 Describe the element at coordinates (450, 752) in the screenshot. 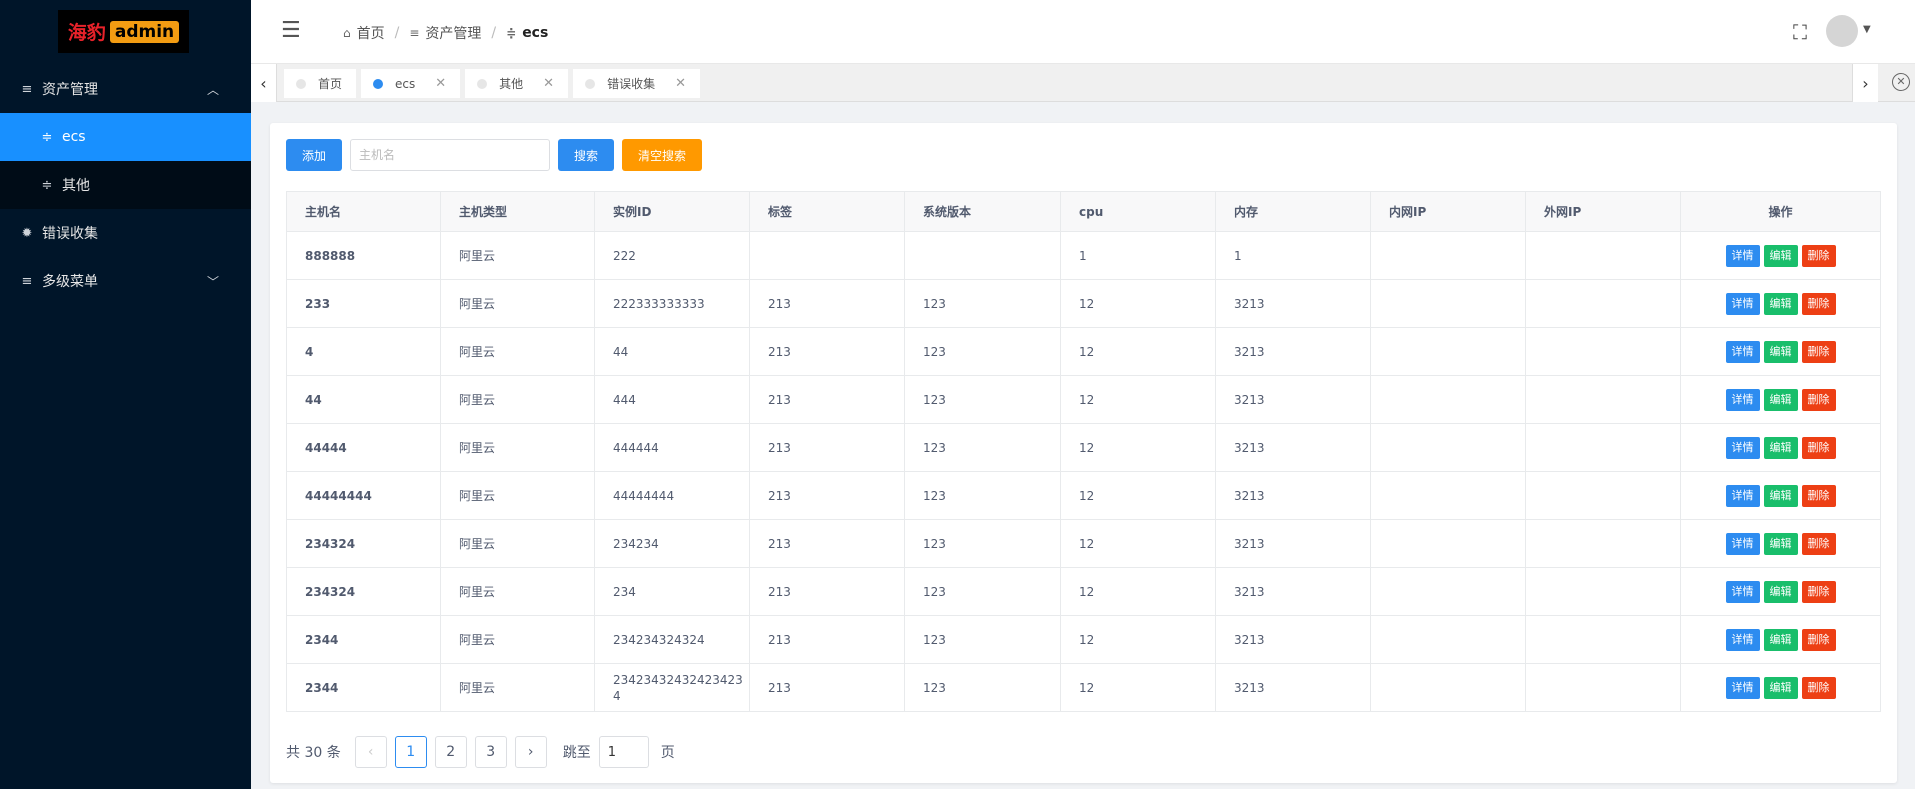

I see `page-button-2: 2` at that location.